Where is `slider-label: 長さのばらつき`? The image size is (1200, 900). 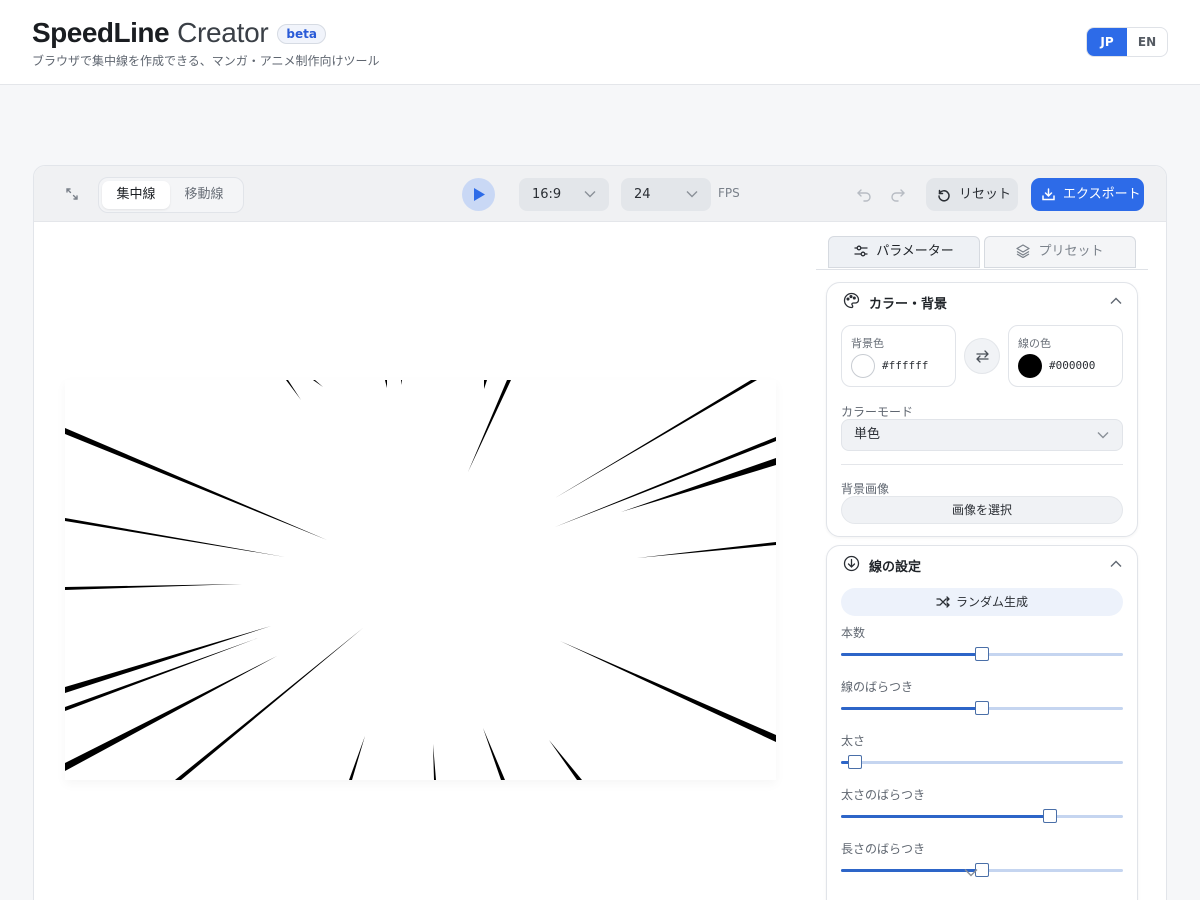 slider-label: 長さのばらつき is located at coordinates (883, 849).